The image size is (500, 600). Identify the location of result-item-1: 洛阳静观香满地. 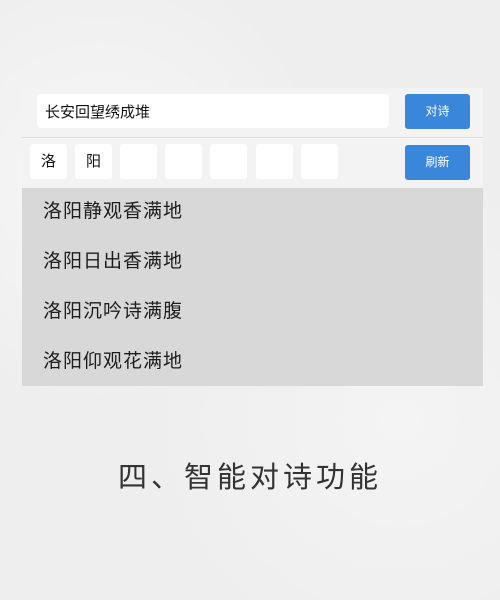
(113, 211).